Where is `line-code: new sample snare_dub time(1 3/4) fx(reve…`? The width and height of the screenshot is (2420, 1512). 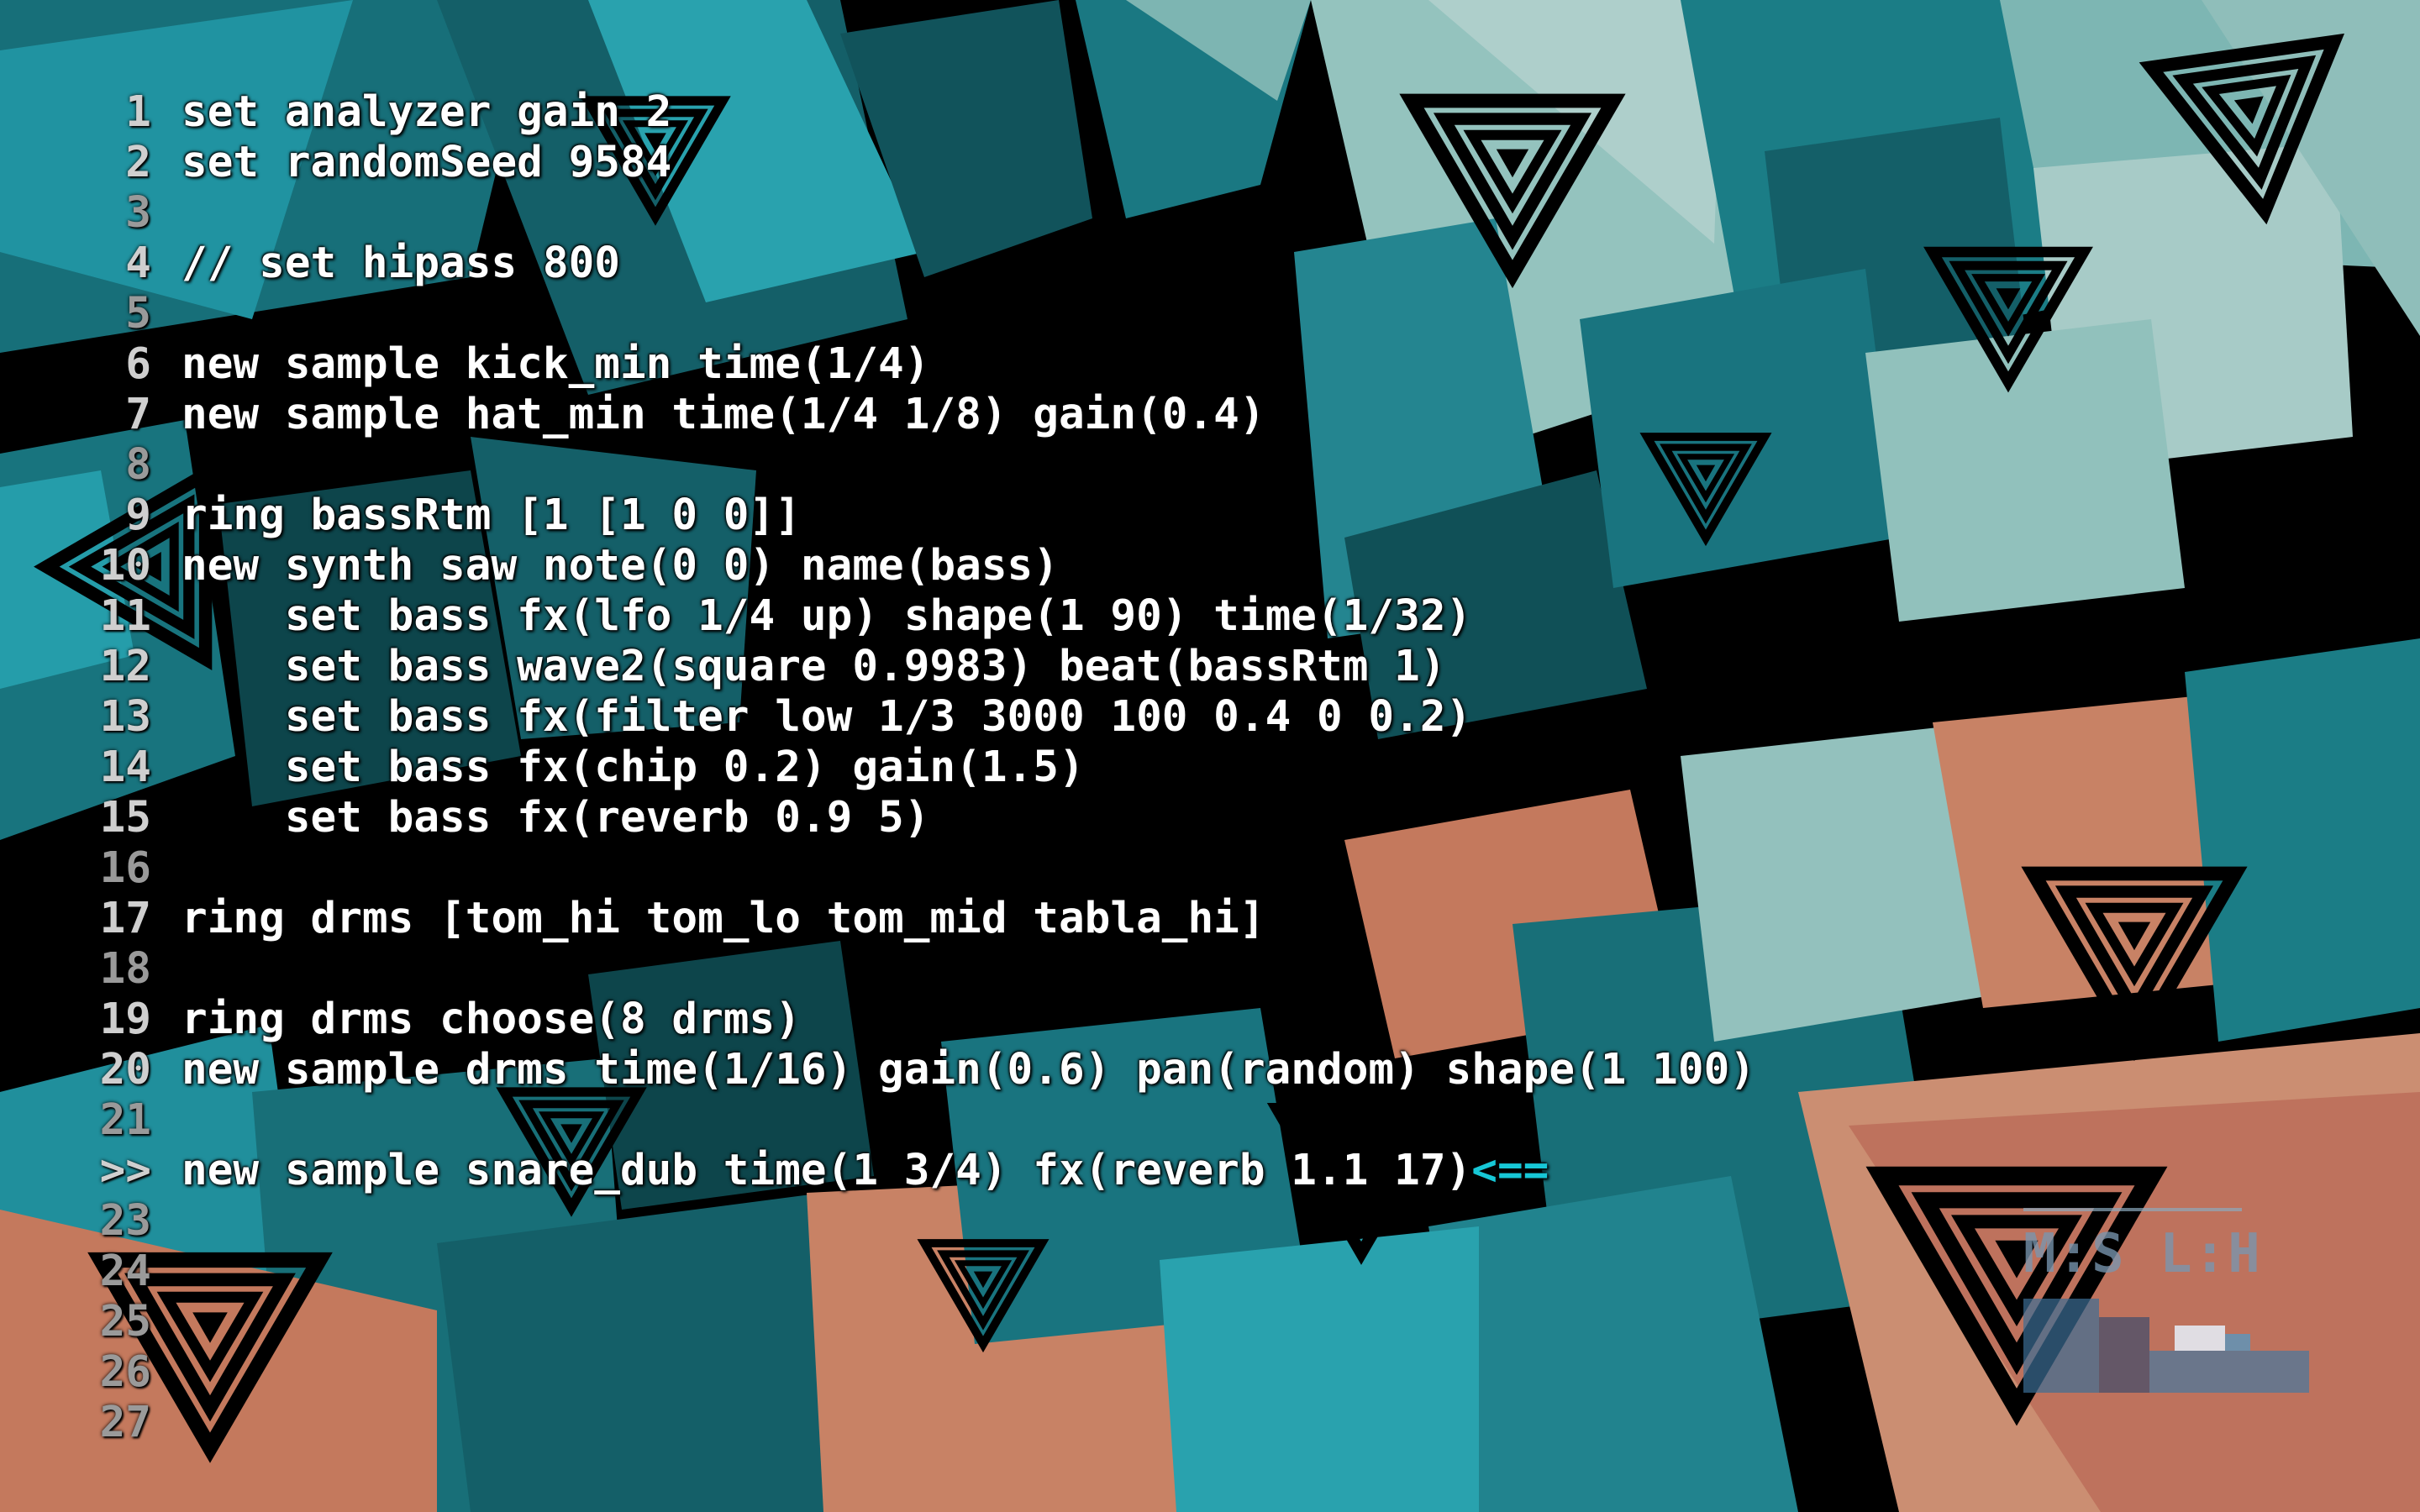
line-code: new sample snare_dub time(1 3/4) fx(reve… is located at coordinates (866, 1171).